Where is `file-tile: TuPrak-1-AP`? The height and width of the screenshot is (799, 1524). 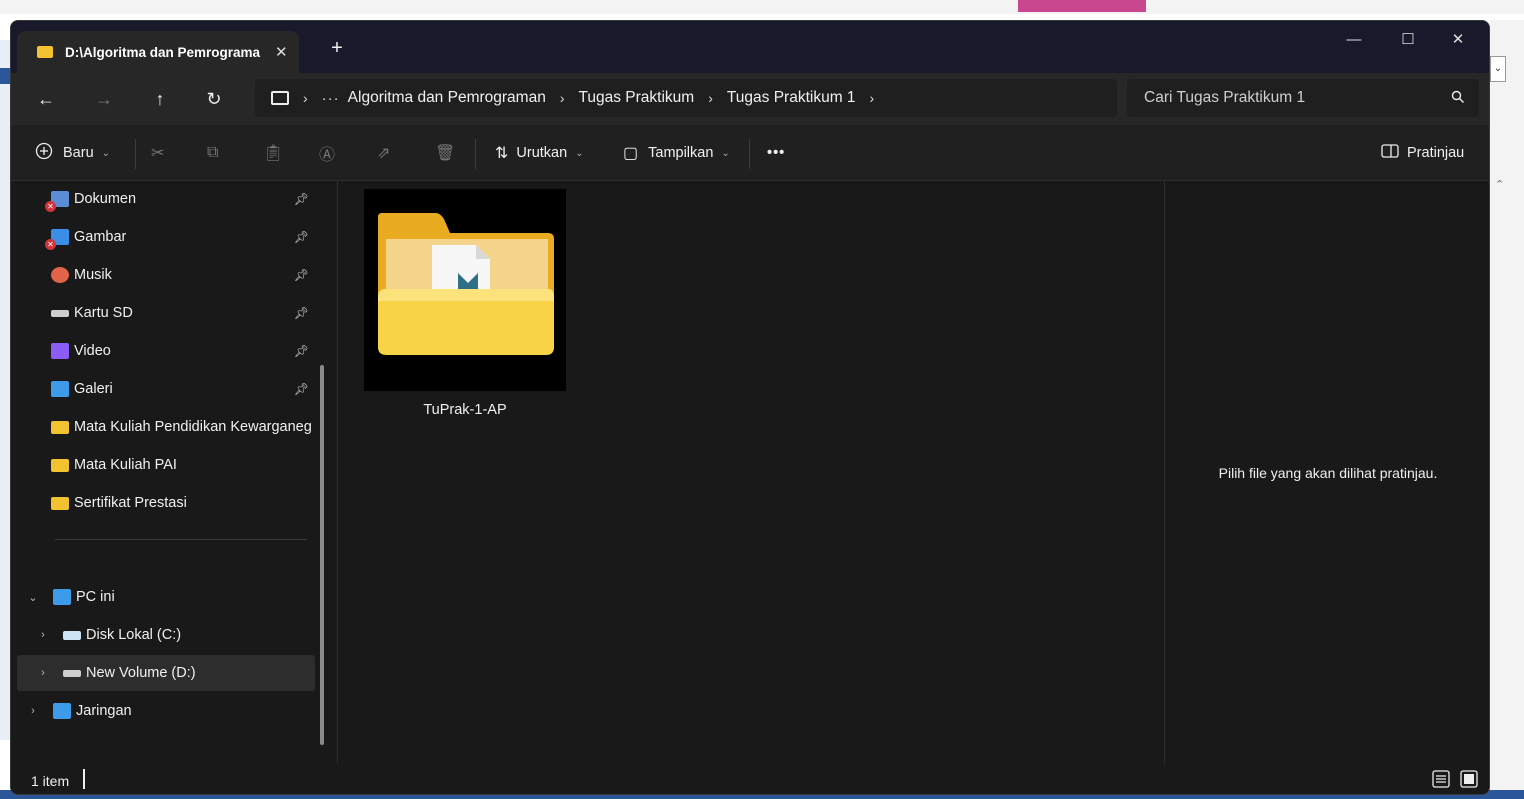
file-tile: TuPrak-1-AP is located at coordinates (465, 309).